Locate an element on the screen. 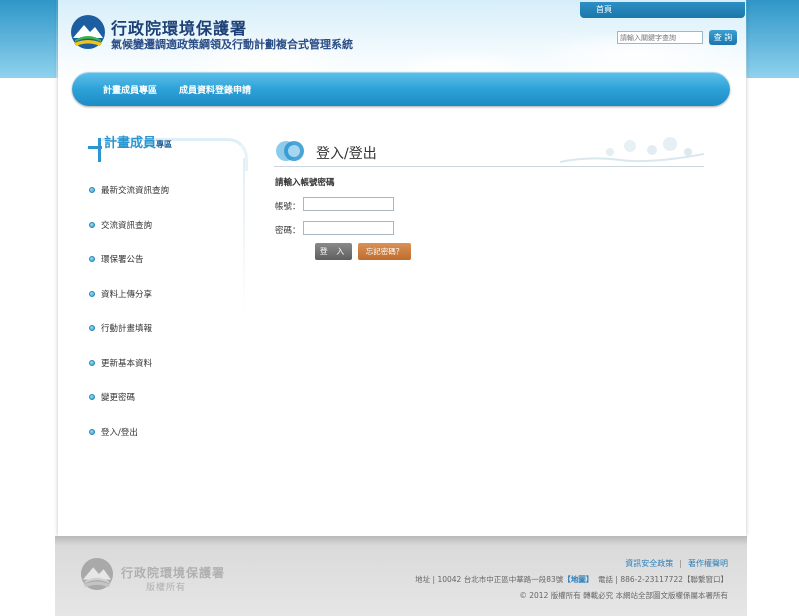 The width and height of the screenshot is (799, 616). sky-edge-right is located at coordinates (773, 39).